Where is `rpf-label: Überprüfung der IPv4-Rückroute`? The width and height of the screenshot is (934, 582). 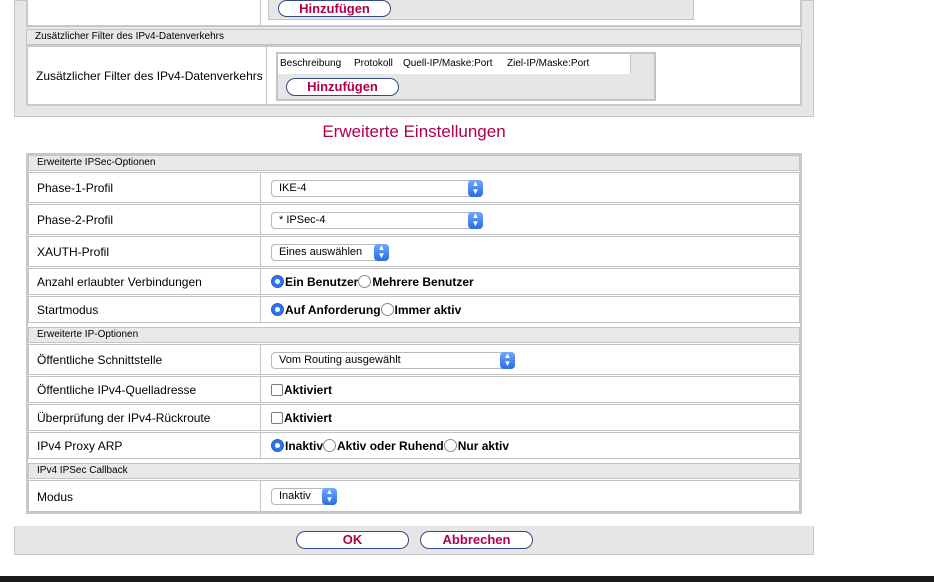 rpf-label: Überprüfung der IPv4-Rückroute is located at coordinates (124, 418).